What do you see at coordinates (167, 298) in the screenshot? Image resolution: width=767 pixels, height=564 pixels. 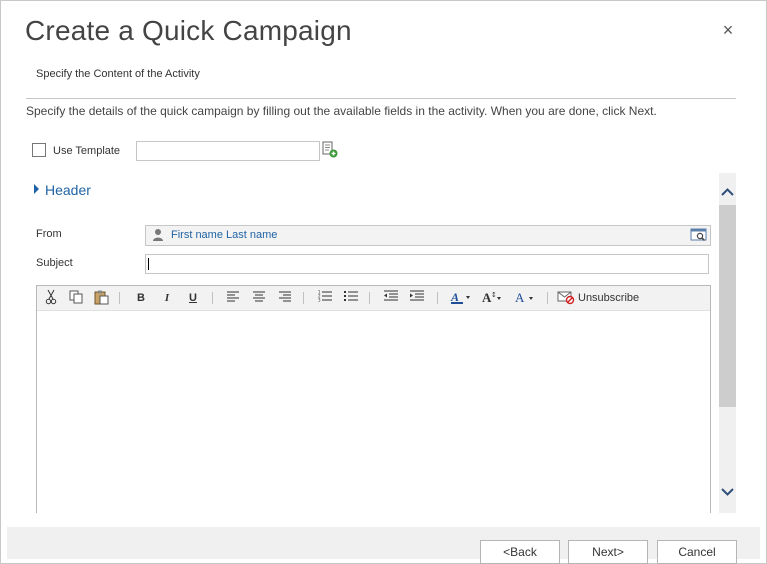 I see `italic-button: I` at bounding box center [167, 298].